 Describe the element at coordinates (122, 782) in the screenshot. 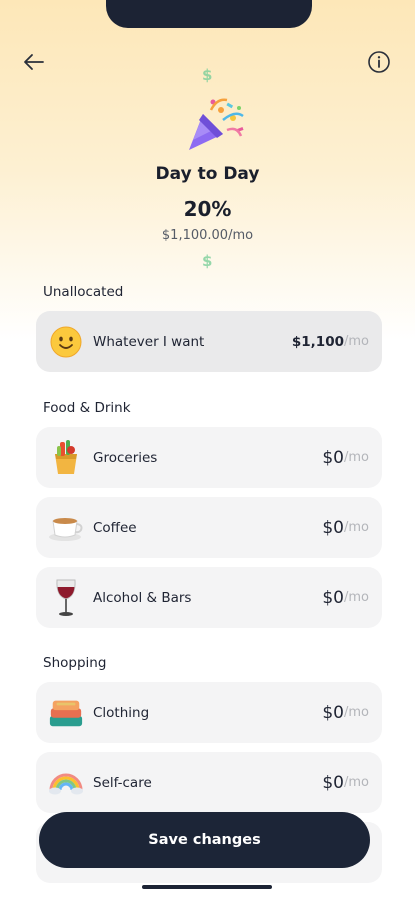

I see `category-name: Self-care` at that location.